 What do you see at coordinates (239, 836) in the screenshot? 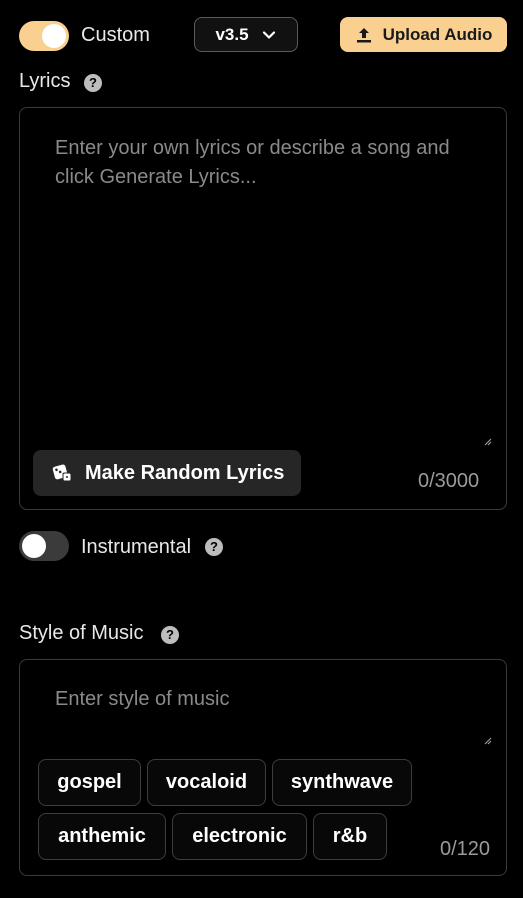
I see `style-tag-chip: electronic` at bounding box center [239, 836].